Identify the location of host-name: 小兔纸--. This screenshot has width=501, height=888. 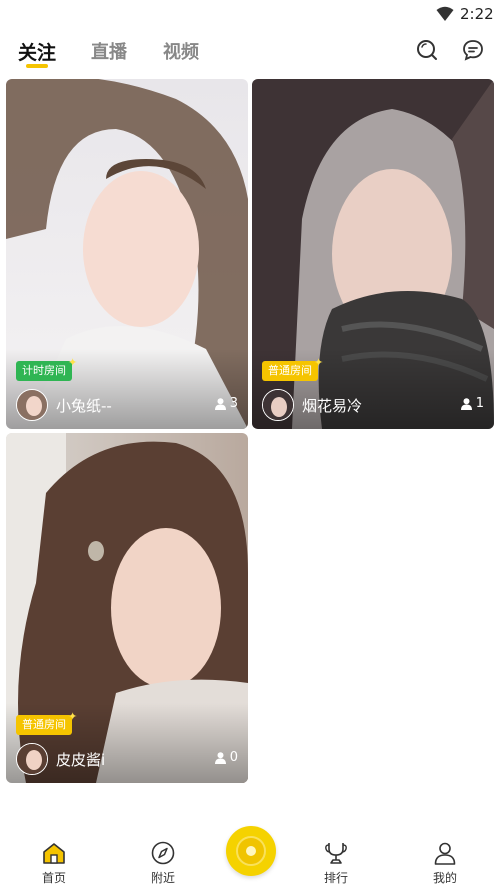
(84, 406).